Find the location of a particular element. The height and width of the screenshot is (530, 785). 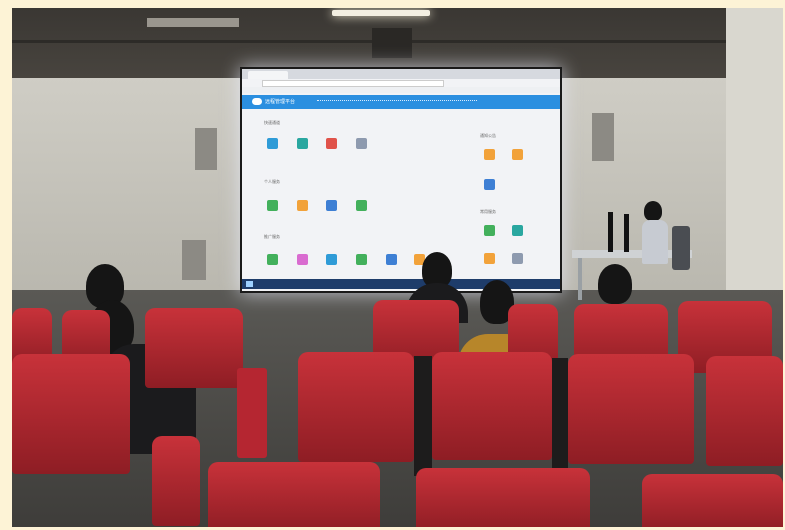

browser-address-bar is located at coordinates (353, 83).